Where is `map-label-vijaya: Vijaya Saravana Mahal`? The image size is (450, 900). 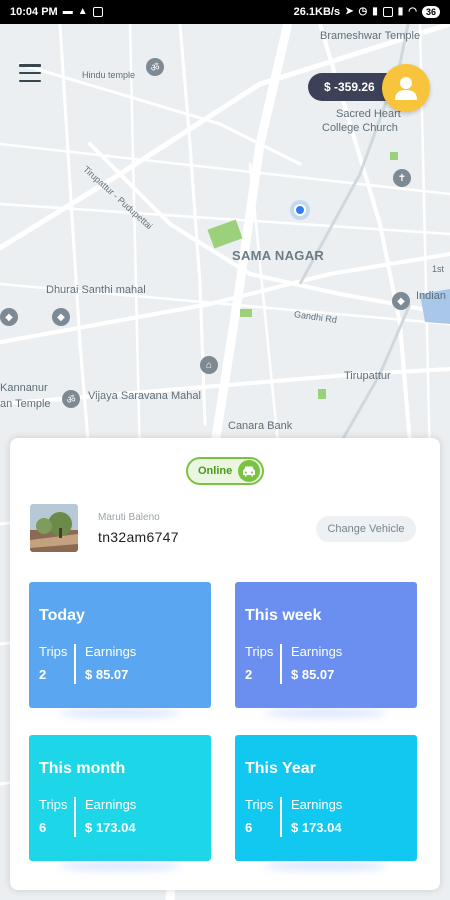
map-label-vijaya: Vijaya Saravana Mahal is located at coordinates (144, 396).